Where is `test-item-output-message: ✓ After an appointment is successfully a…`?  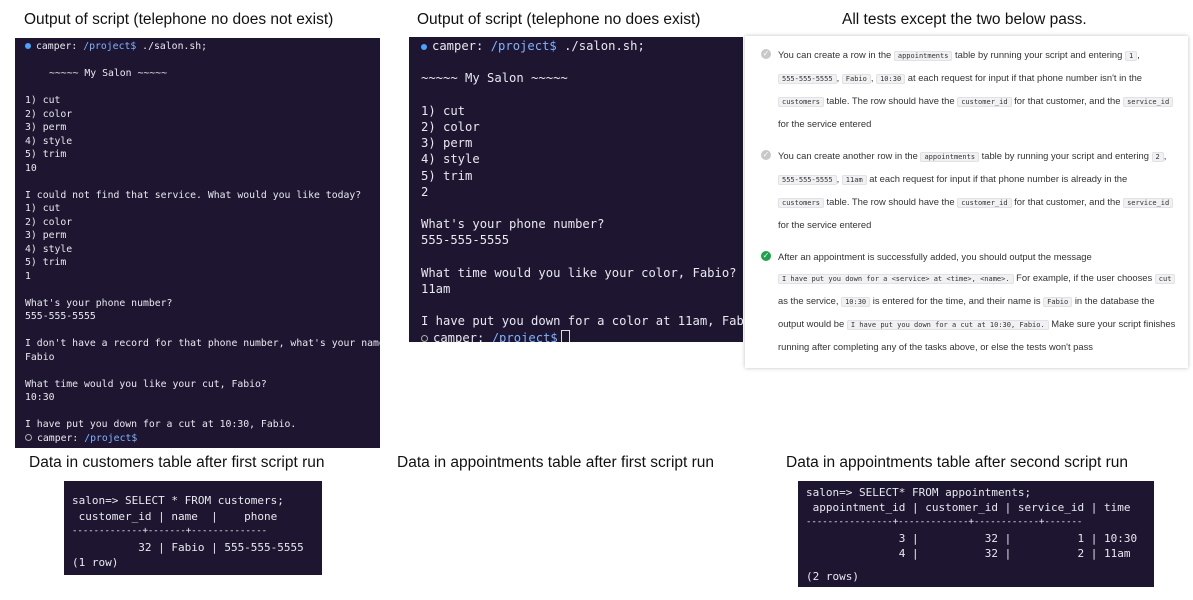
test-item-output-message: ✓ After an appointment is successfully a… is located at coordinates (968, 301).